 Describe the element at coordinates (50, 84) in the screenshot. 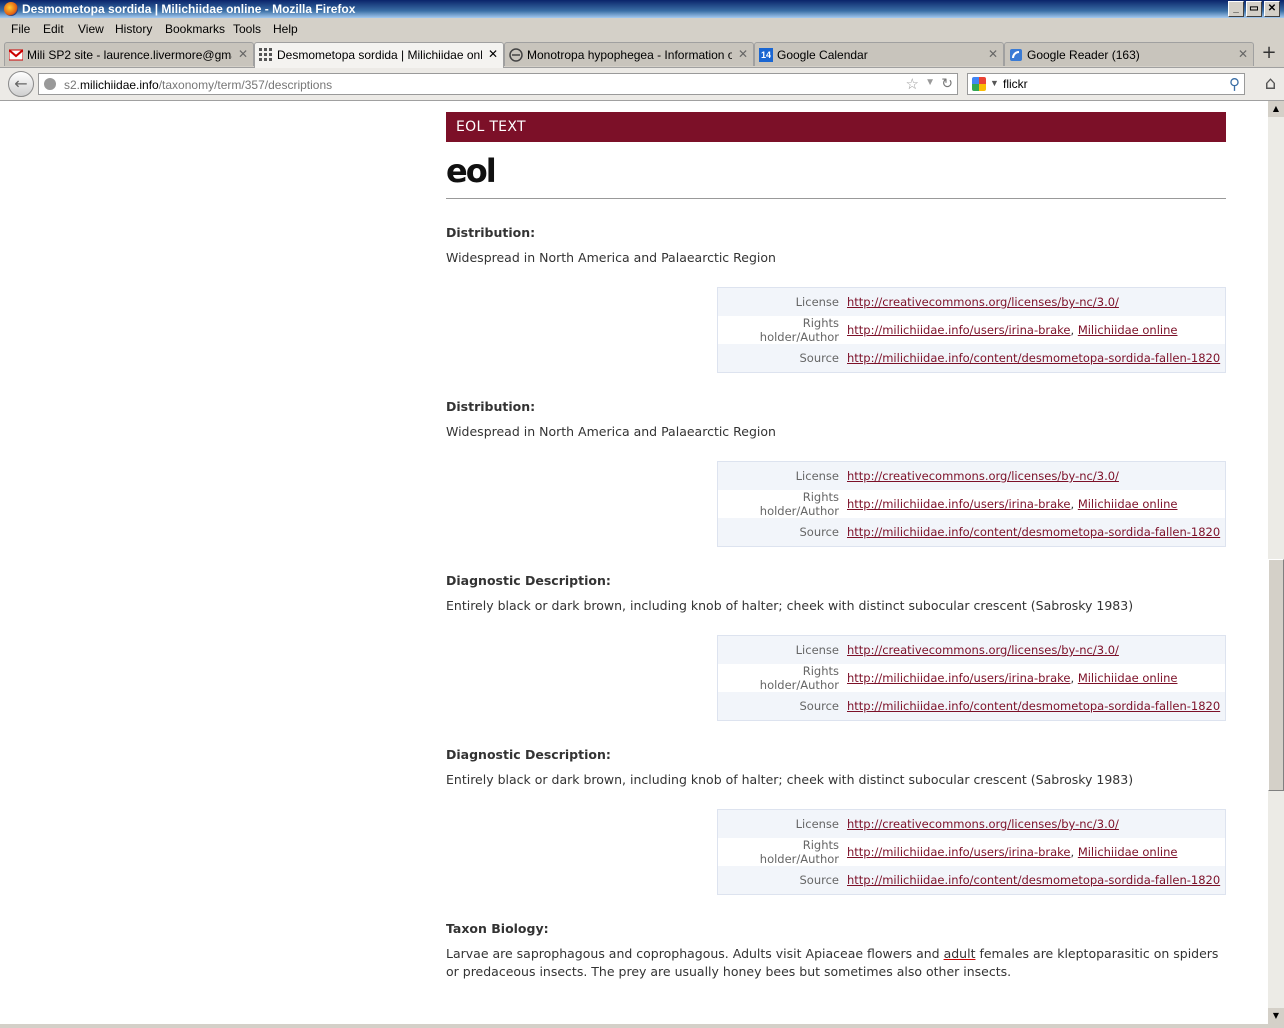

I see `site-identity-icon` at that location.